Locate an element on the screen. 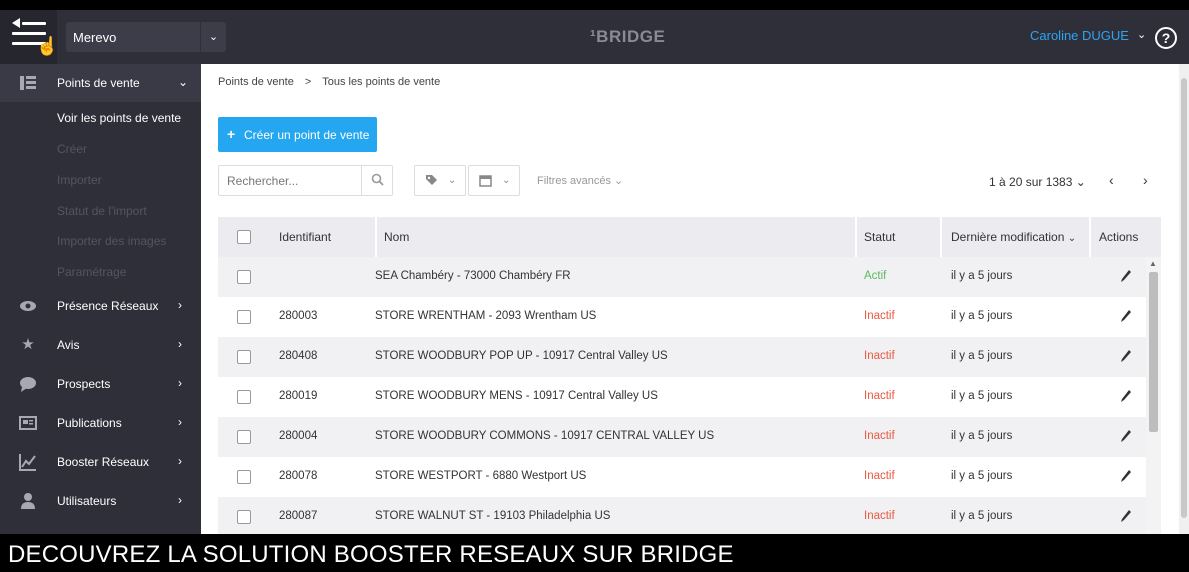 Image resolution: width=1189 pixels, height=572 pixels. column-header-status: Statut is located at coordinates (879, 237).